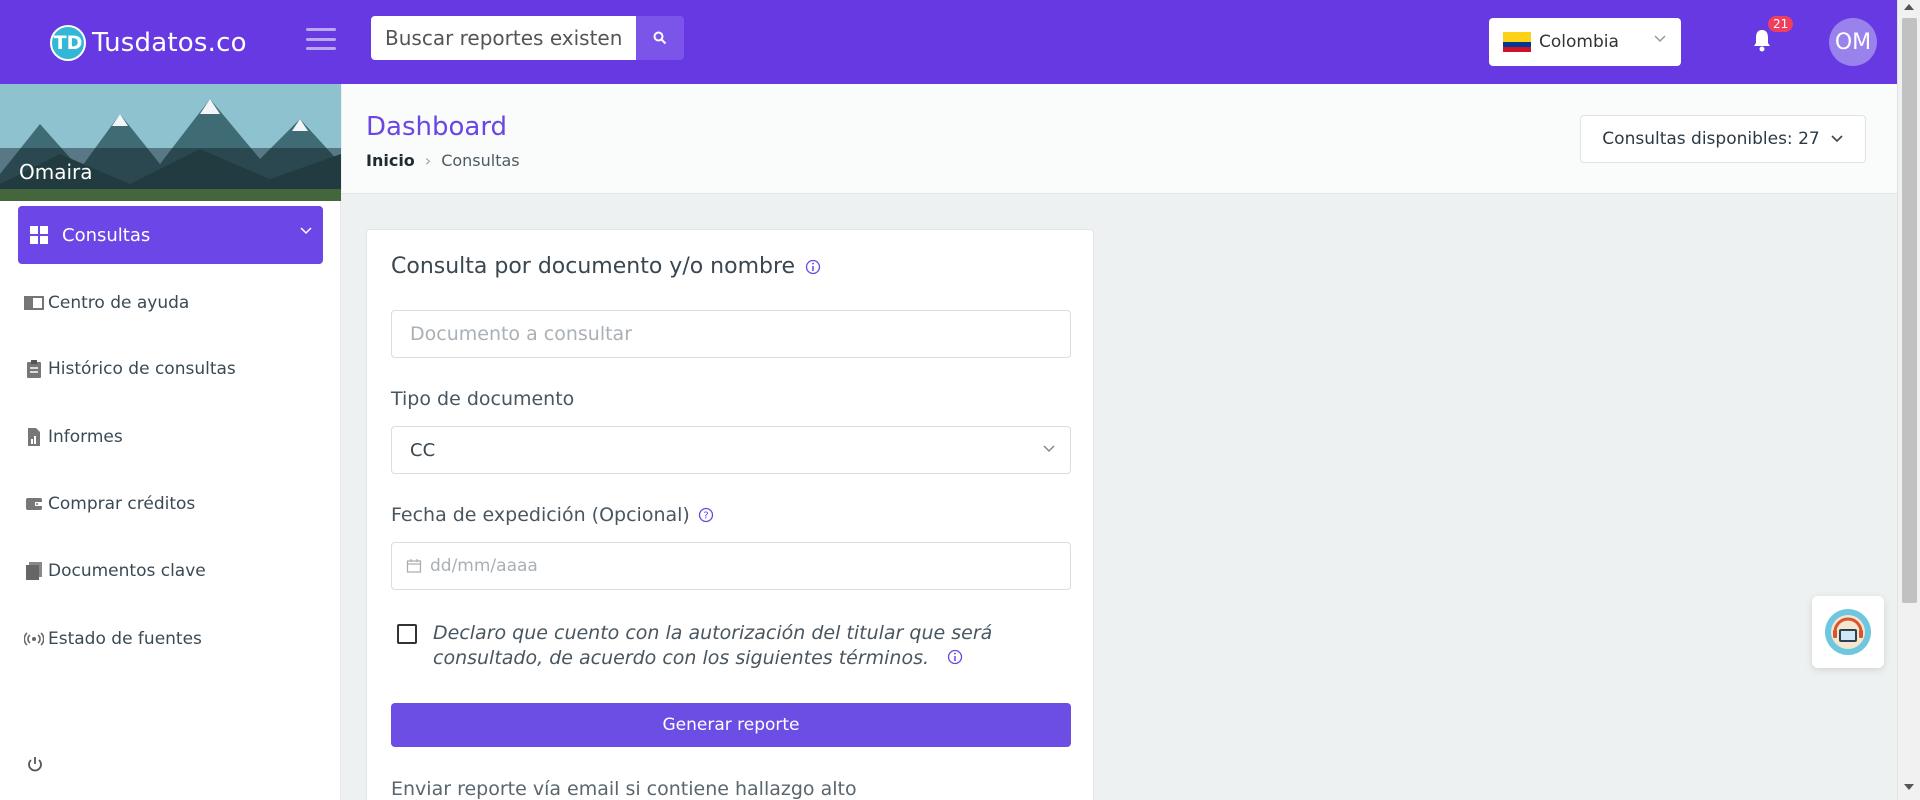 The height and width of the screenshot is (800, 1920). What do you see at coordinates (414, 566) in the screenshot?
I see `calendar-icon` at bounding box center [414, 566].